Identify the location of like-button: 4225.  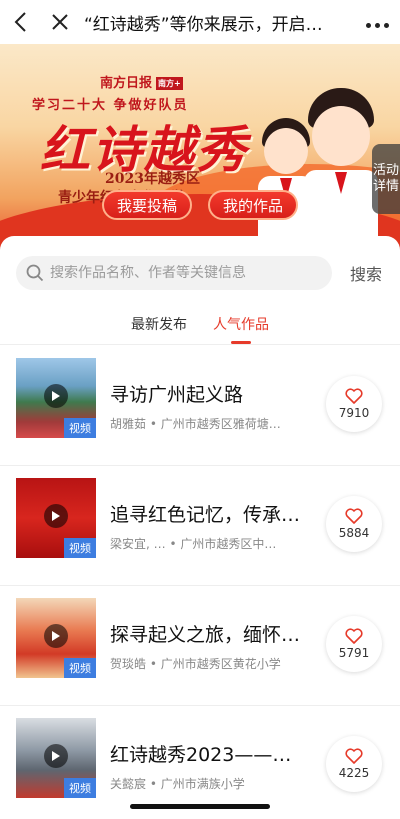
(354, 764).